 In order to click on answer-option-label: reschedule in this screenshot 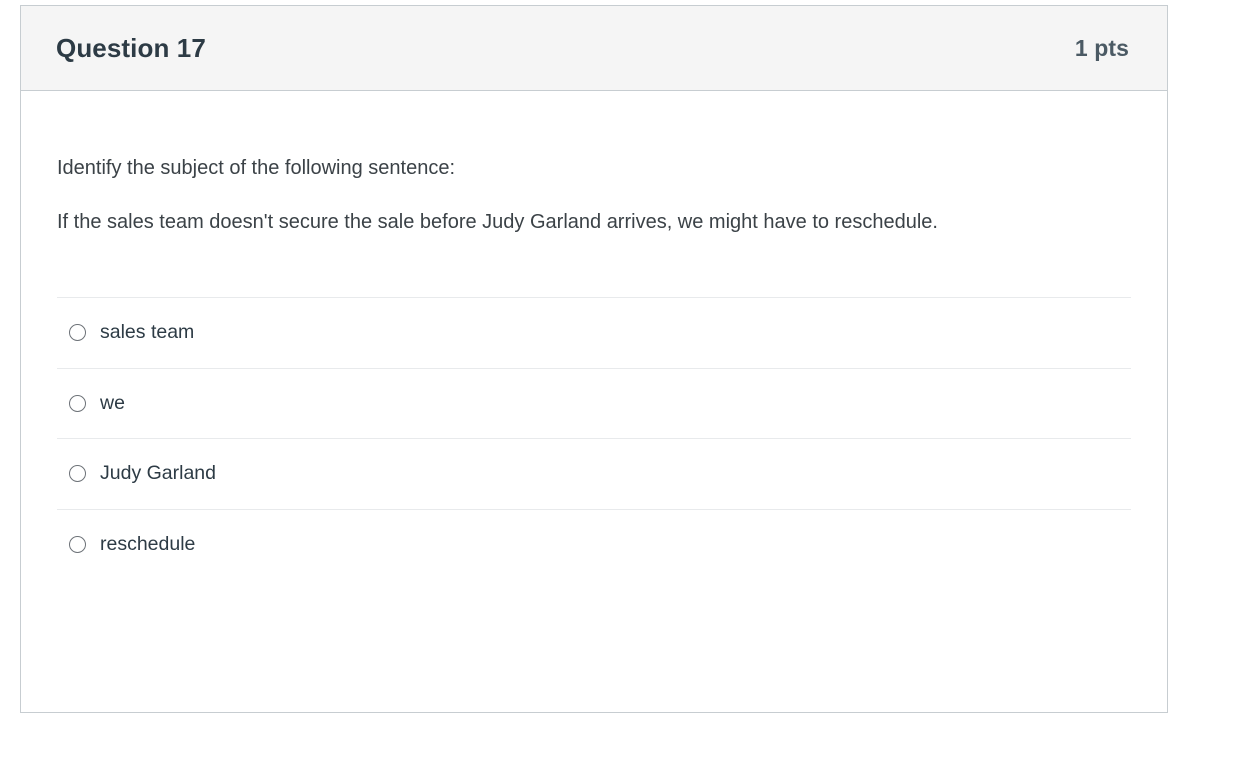, I will do `click(148, 544)`.